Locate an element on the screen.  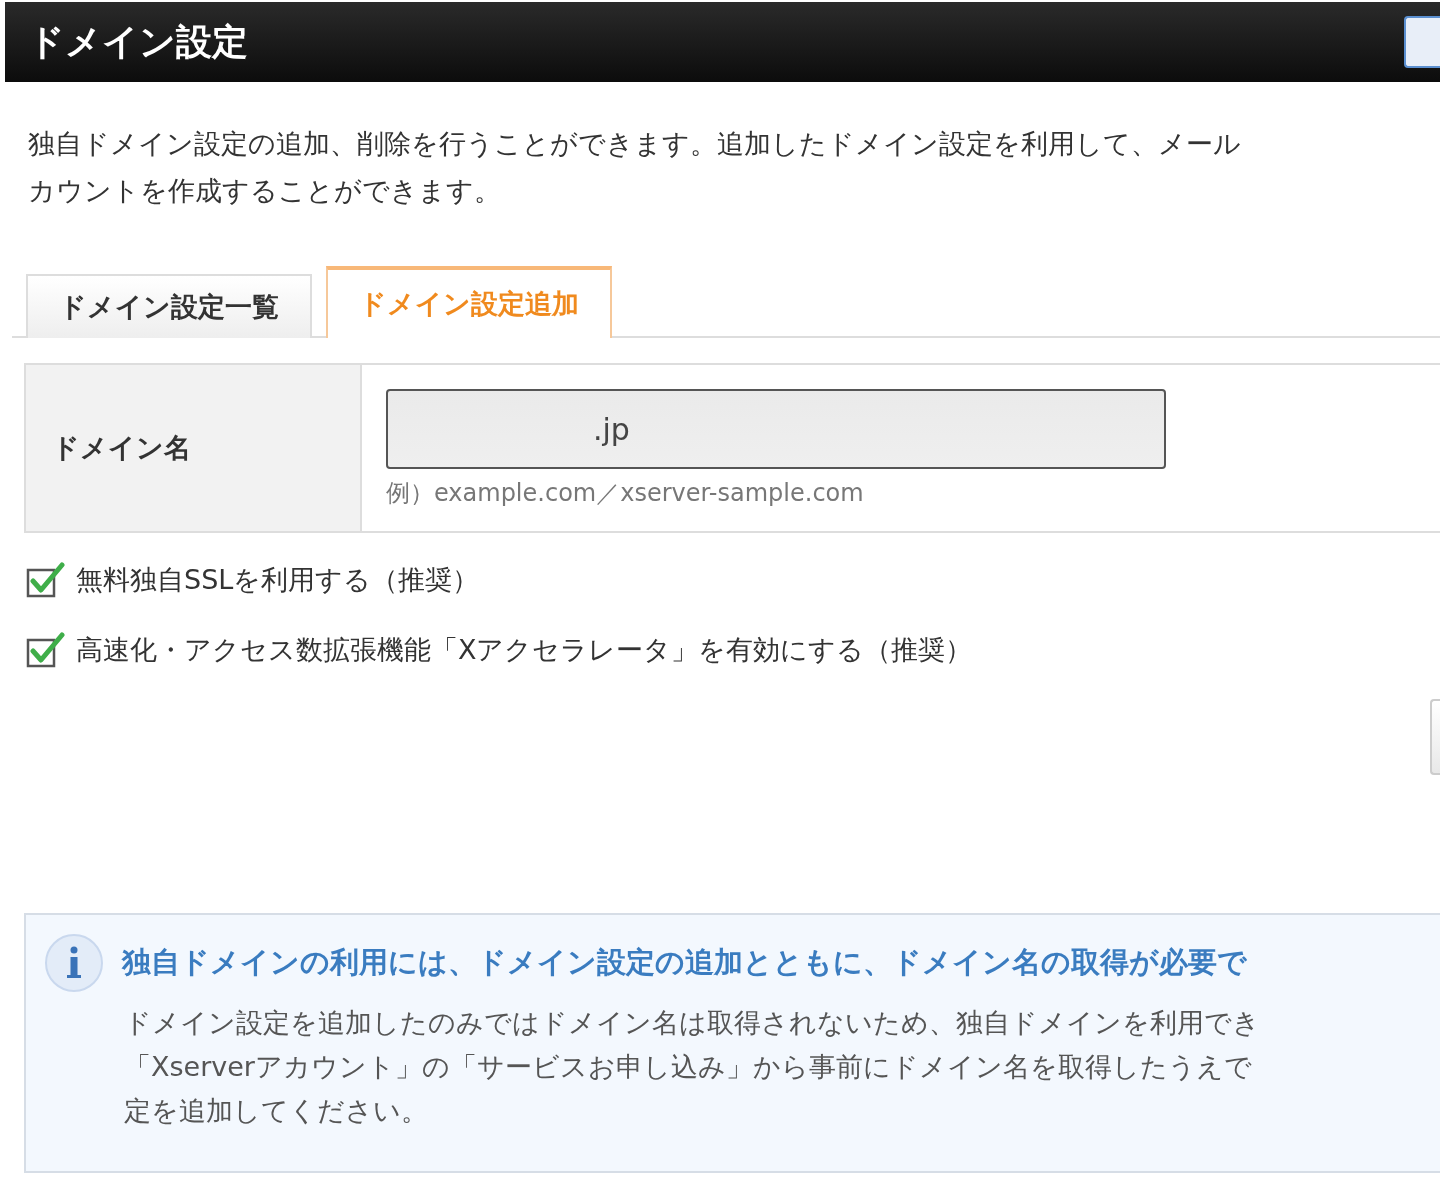
option-label: 無料独自SSLを利用する（推奨） is located at coordinates (278, 580).